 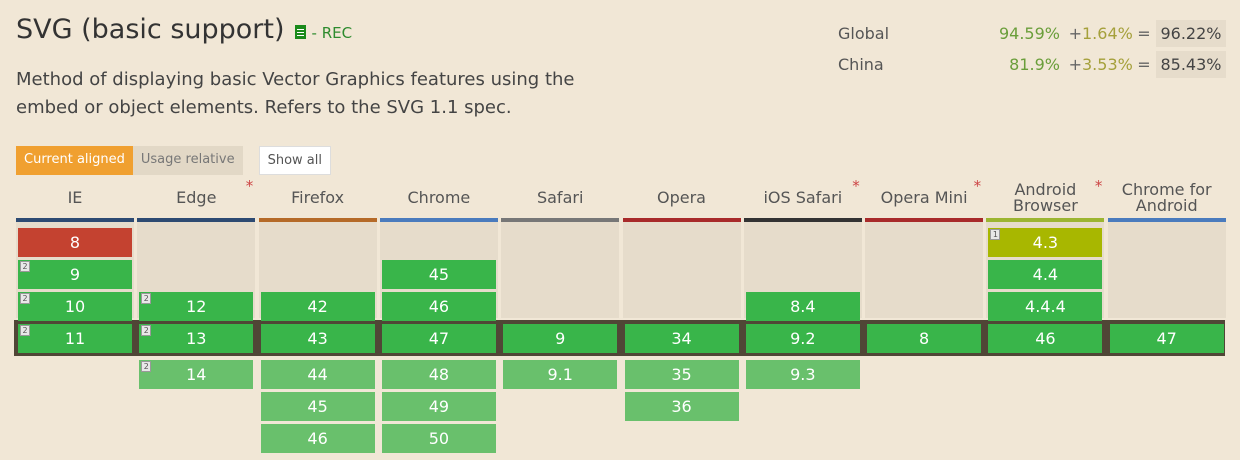 I want to click on version-cell: 42, so click(x=317, y=306).